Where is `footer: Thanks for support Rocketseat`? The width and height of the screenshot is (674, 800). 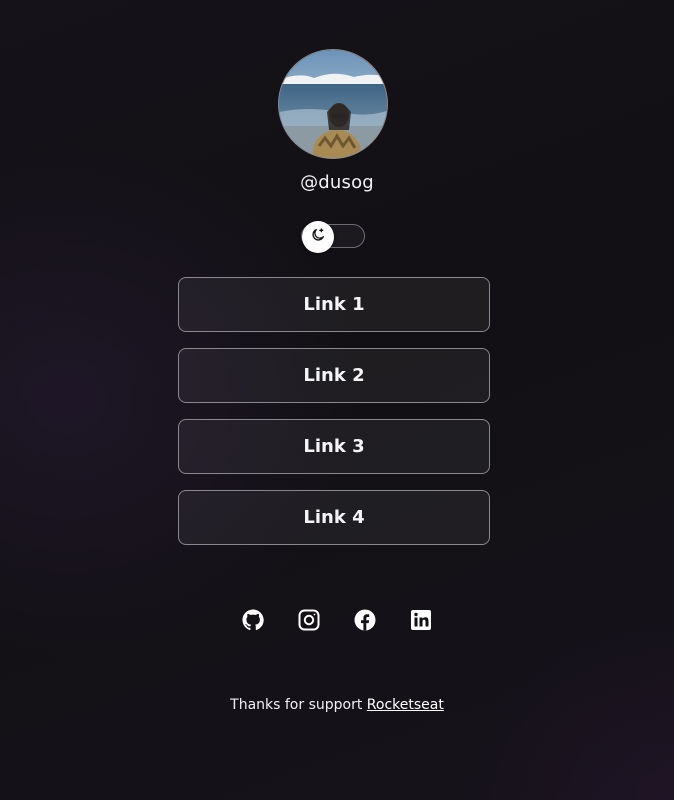 footer: Thanks for support Rocketseat is located at coordinates (337, 705).